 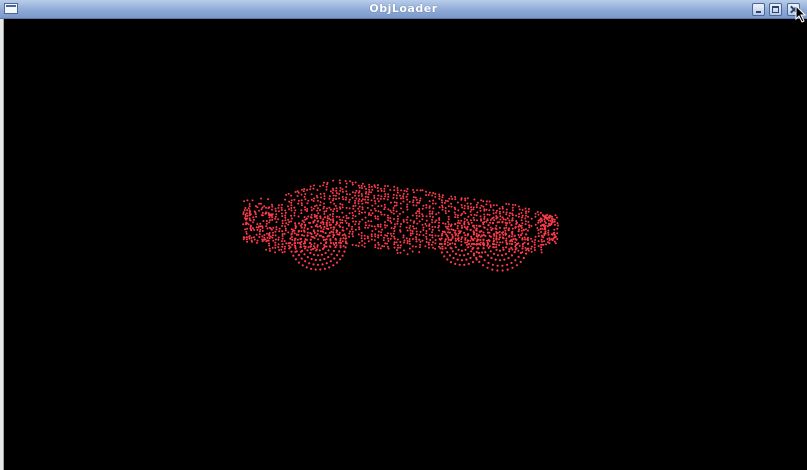 What do you see at coordinates (775, 9) in the screenshot?
I see `maximize-button` at bounding box center [775, 9].